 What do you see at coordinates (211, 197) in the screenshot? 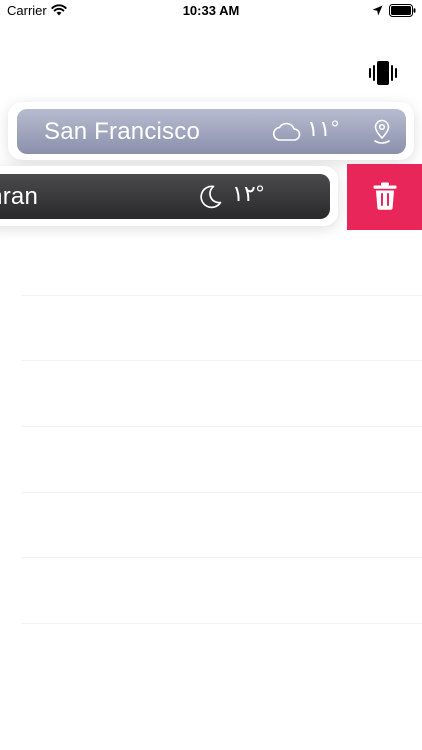
I see `moon-icon` at bounding box center [211, 197].